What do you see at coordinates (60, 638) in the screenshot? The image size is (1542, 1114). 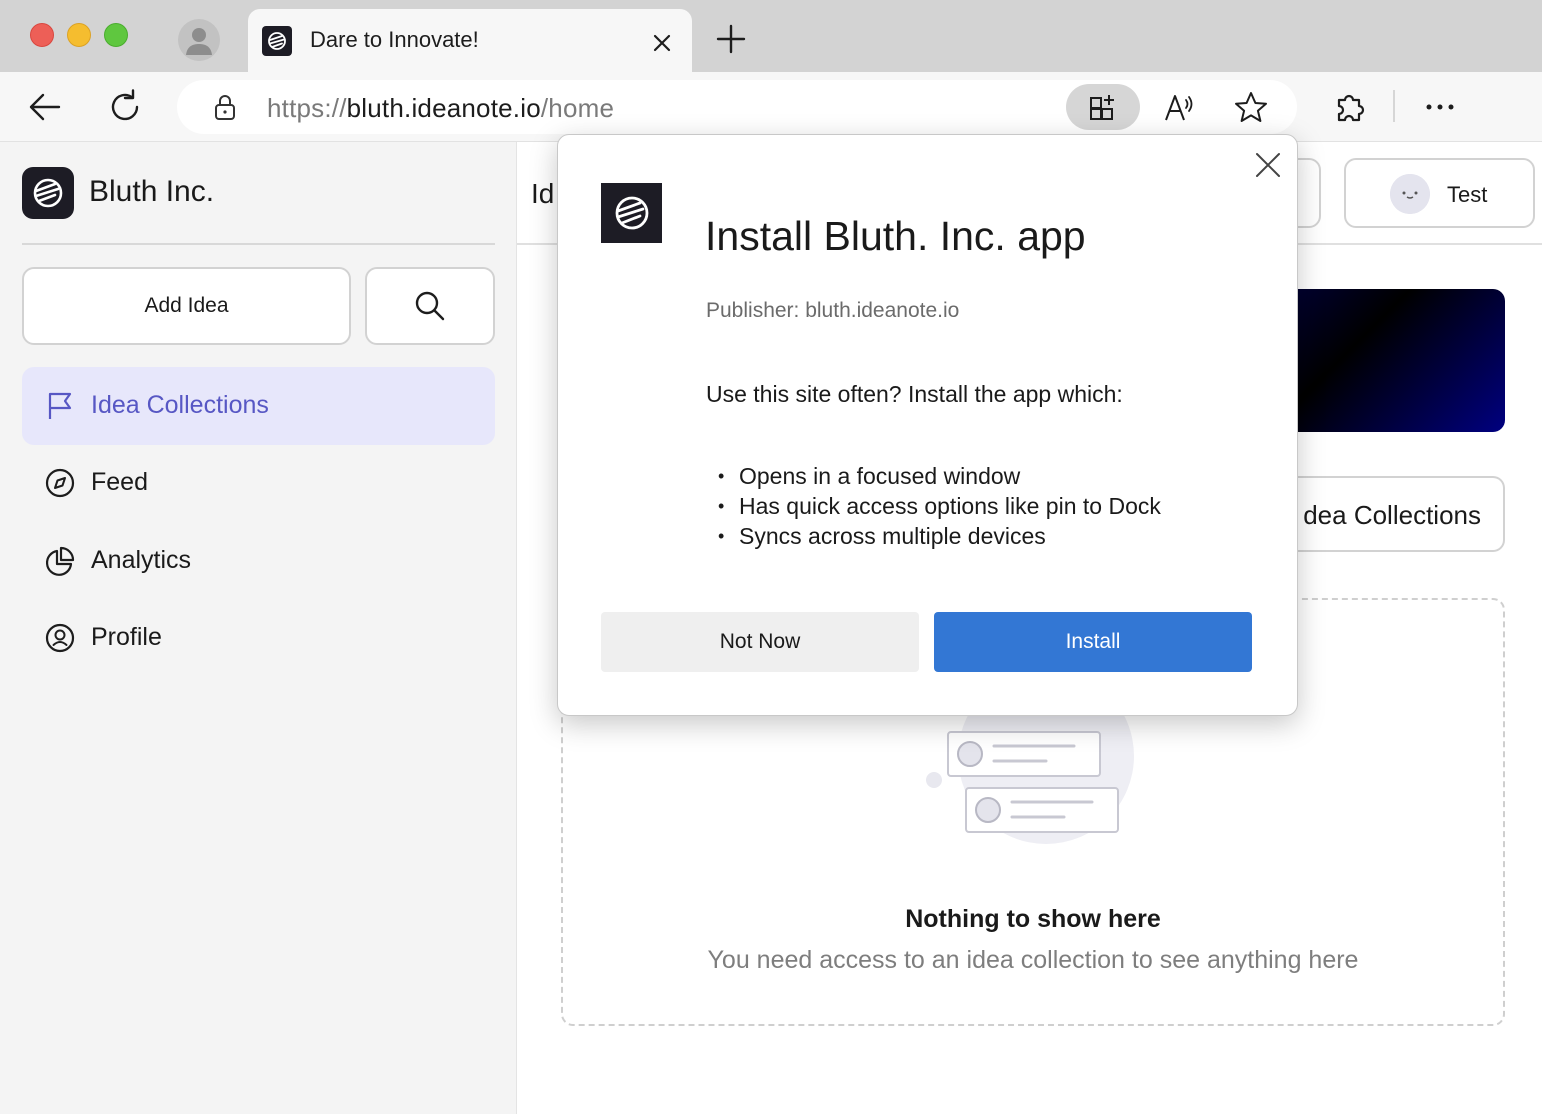 I see `profile-icon` at bounding box center [60, 638].